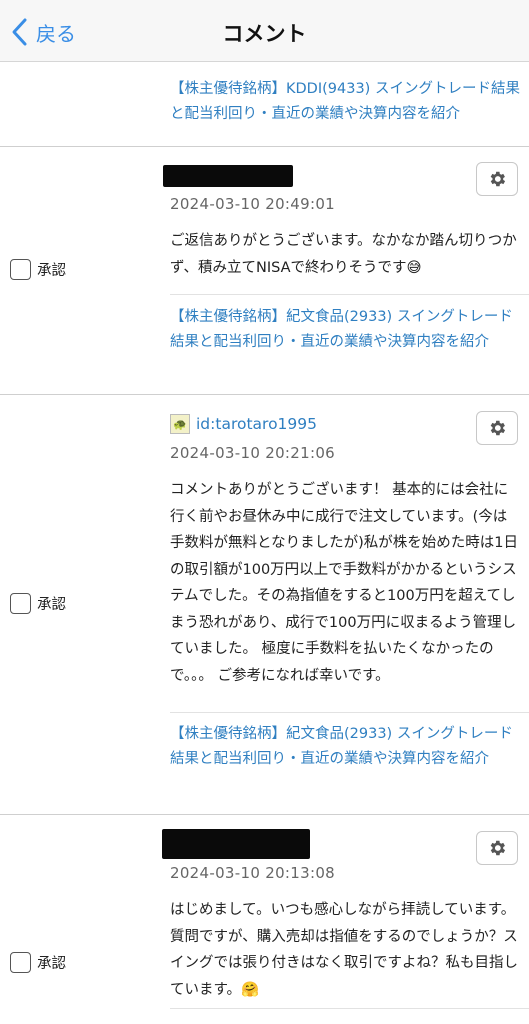 The image size is (529, 1024). I want to click on comment-author: 🐢 id:tarotaro1995, so click(243, 424).